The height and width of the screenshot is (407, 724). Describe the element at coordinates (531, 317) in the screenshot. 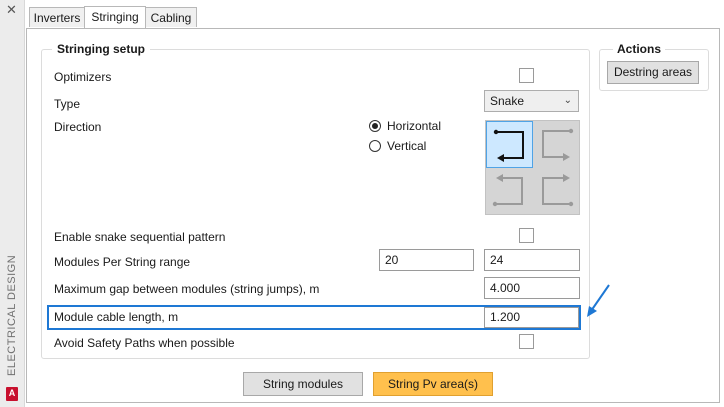

I see `module-cable-length-input: 1.200` at that location.